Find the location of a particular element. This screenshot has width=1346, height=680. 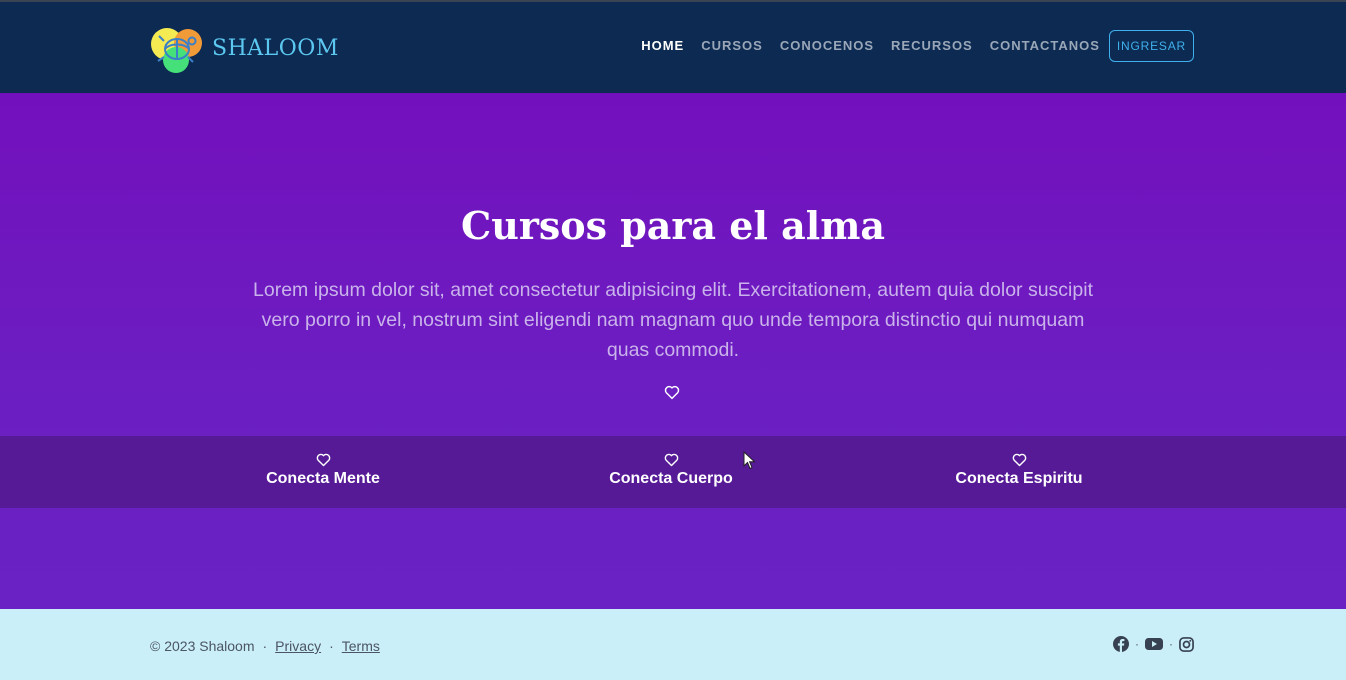

login-button: INGRESAR is located at coordinates (1151, 46).